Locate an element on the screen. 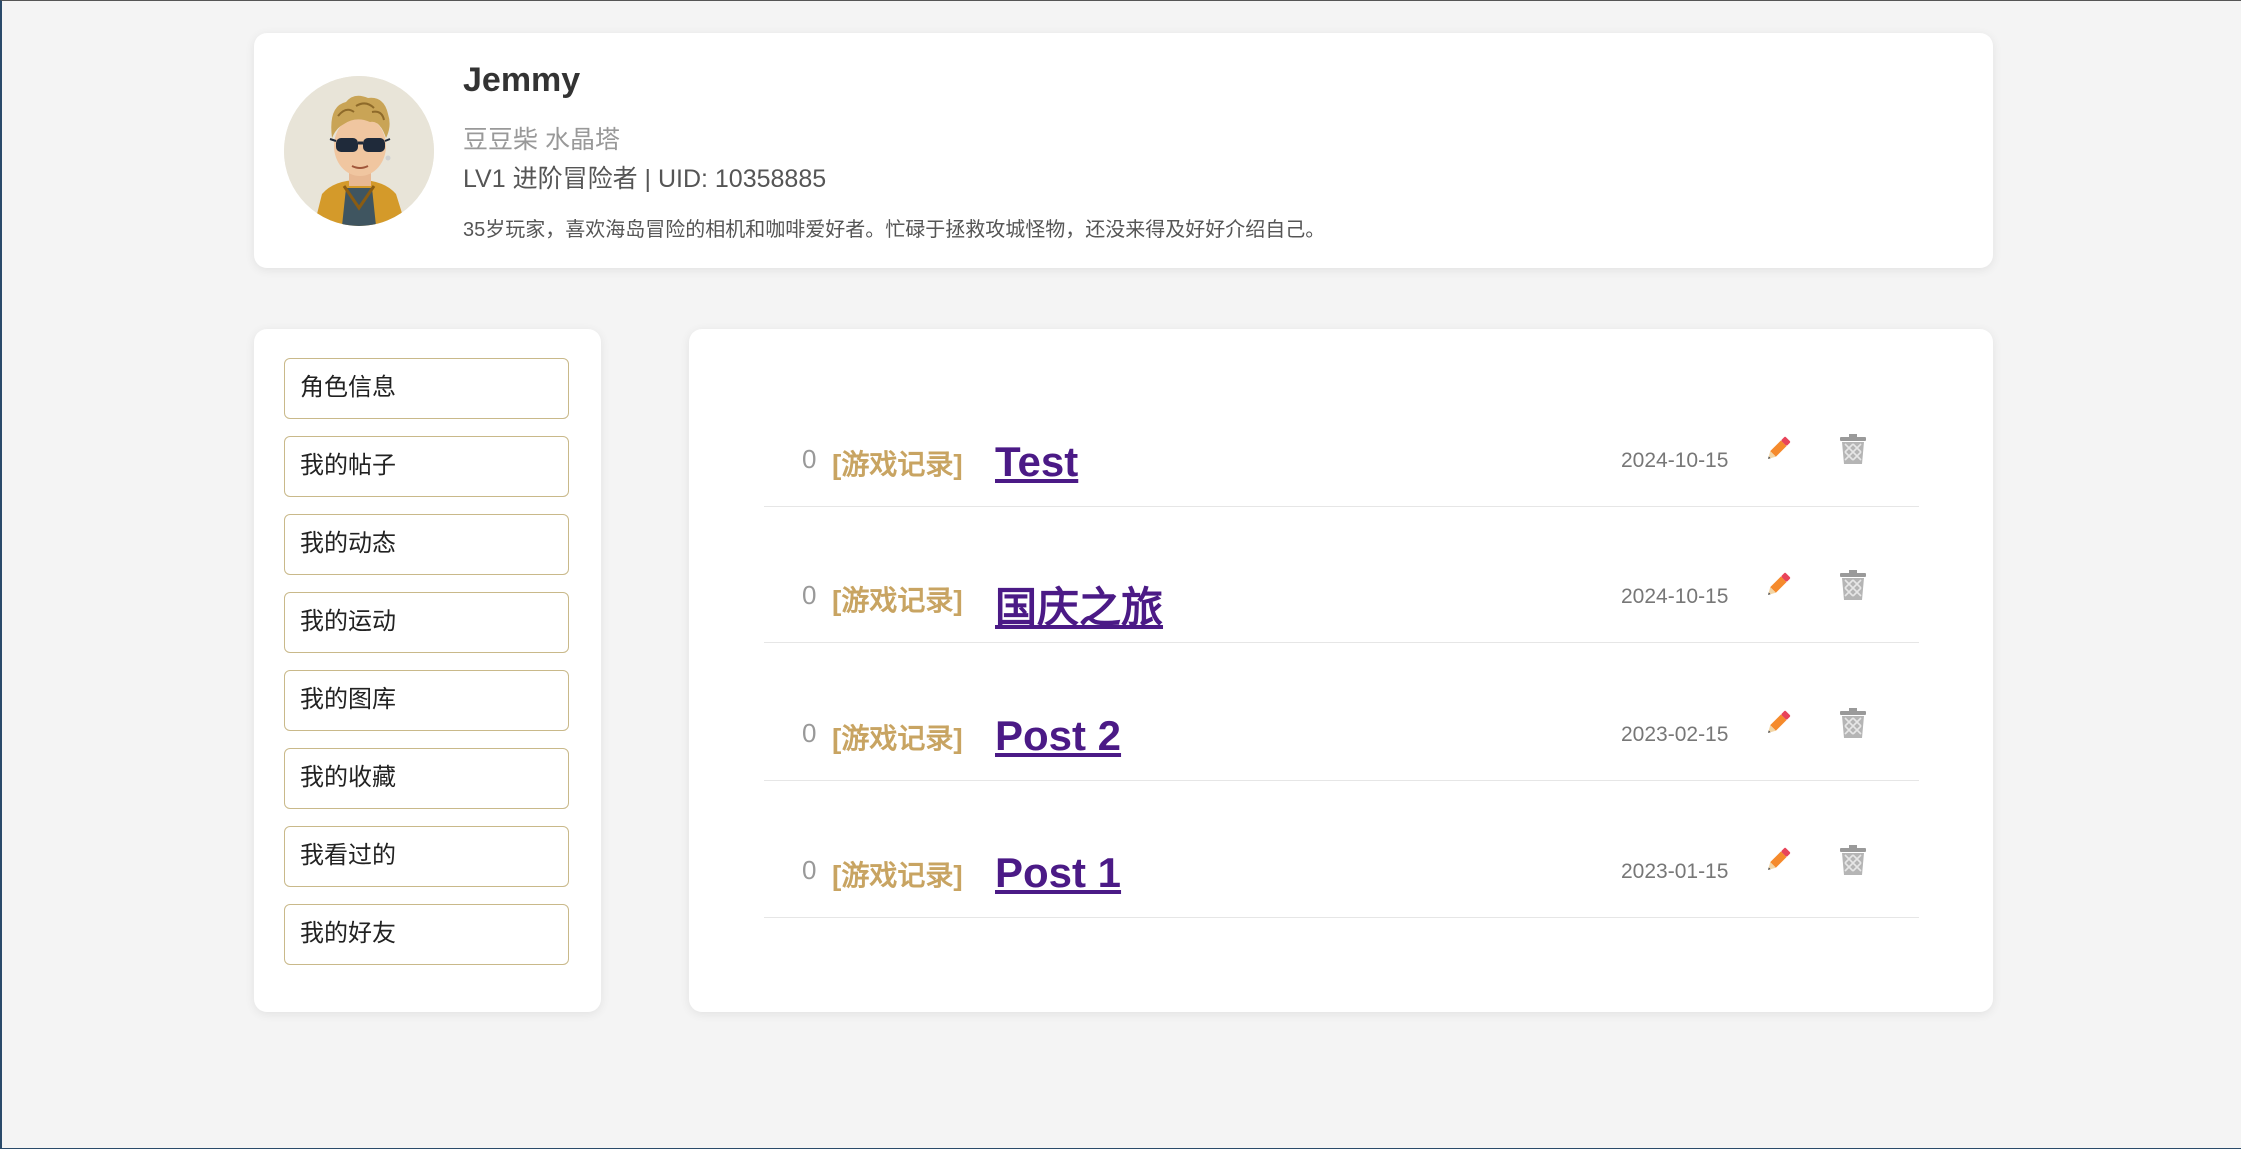  profile-name: Jemmy is located at coordinates (522, 80).